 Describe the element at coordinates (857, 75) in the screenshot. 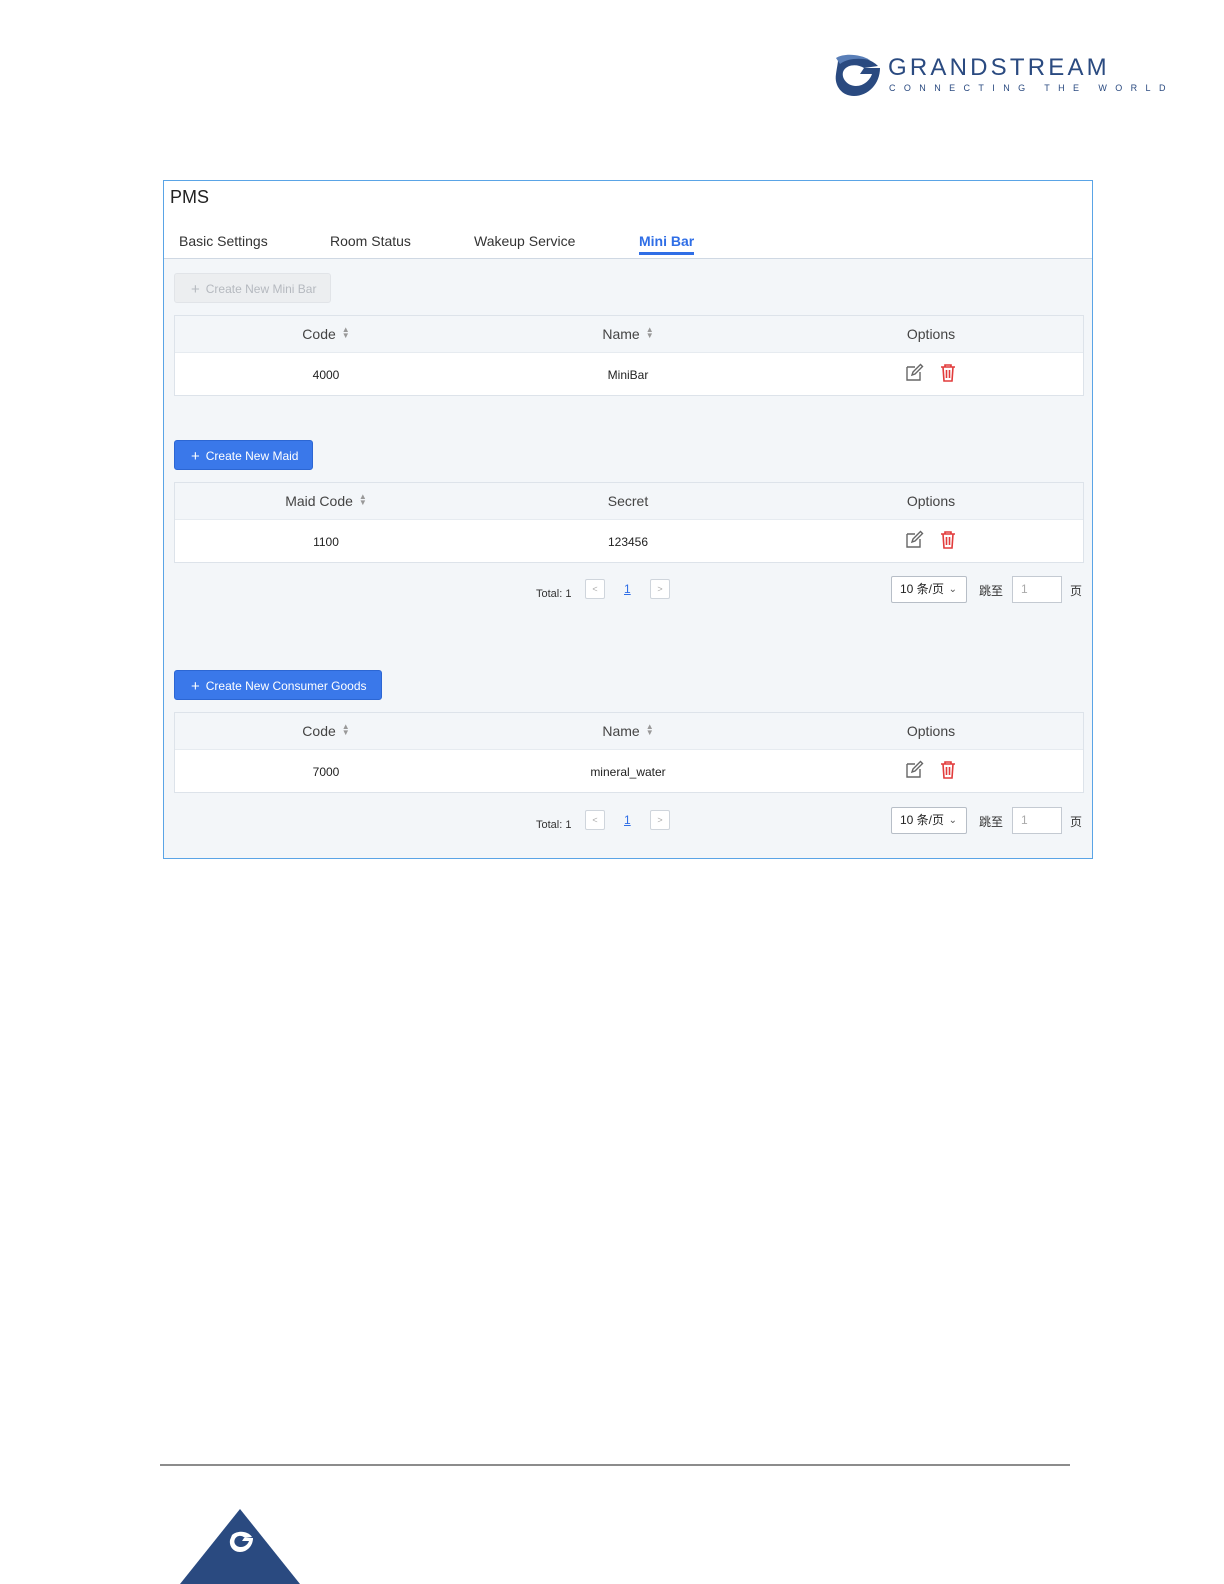

I see `grandstream-logo-icon` at that location.